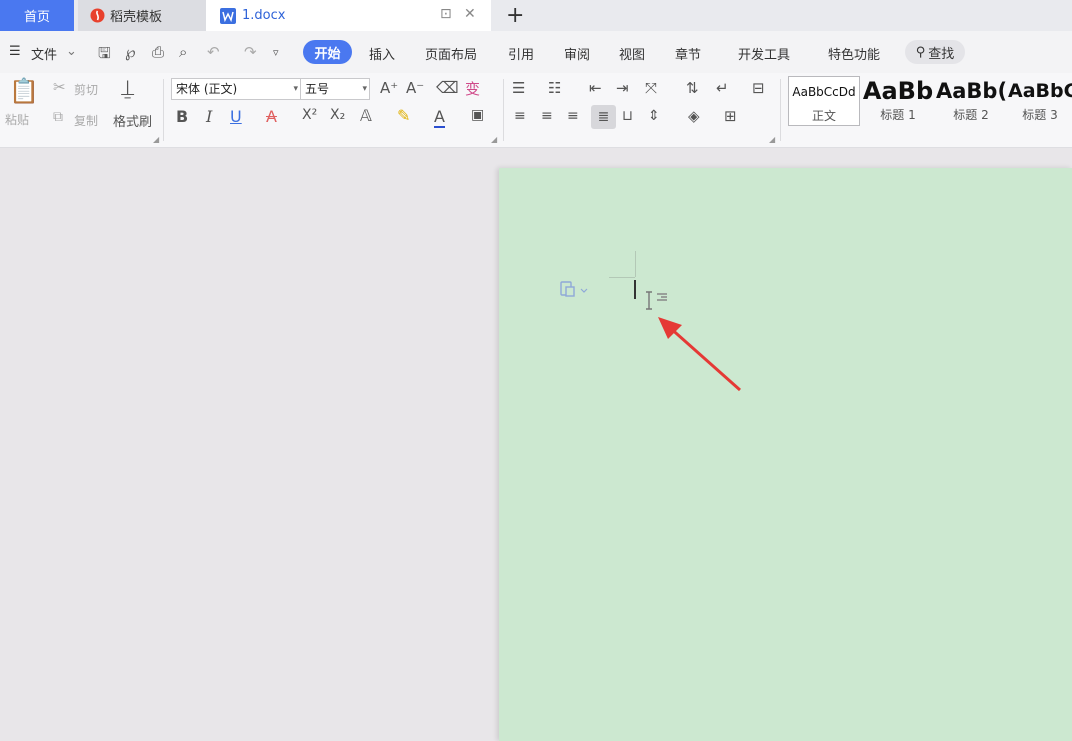  Describe the element at coordinates (44, 53) in the screenshot. I see `menu-file: 文件` at that location.